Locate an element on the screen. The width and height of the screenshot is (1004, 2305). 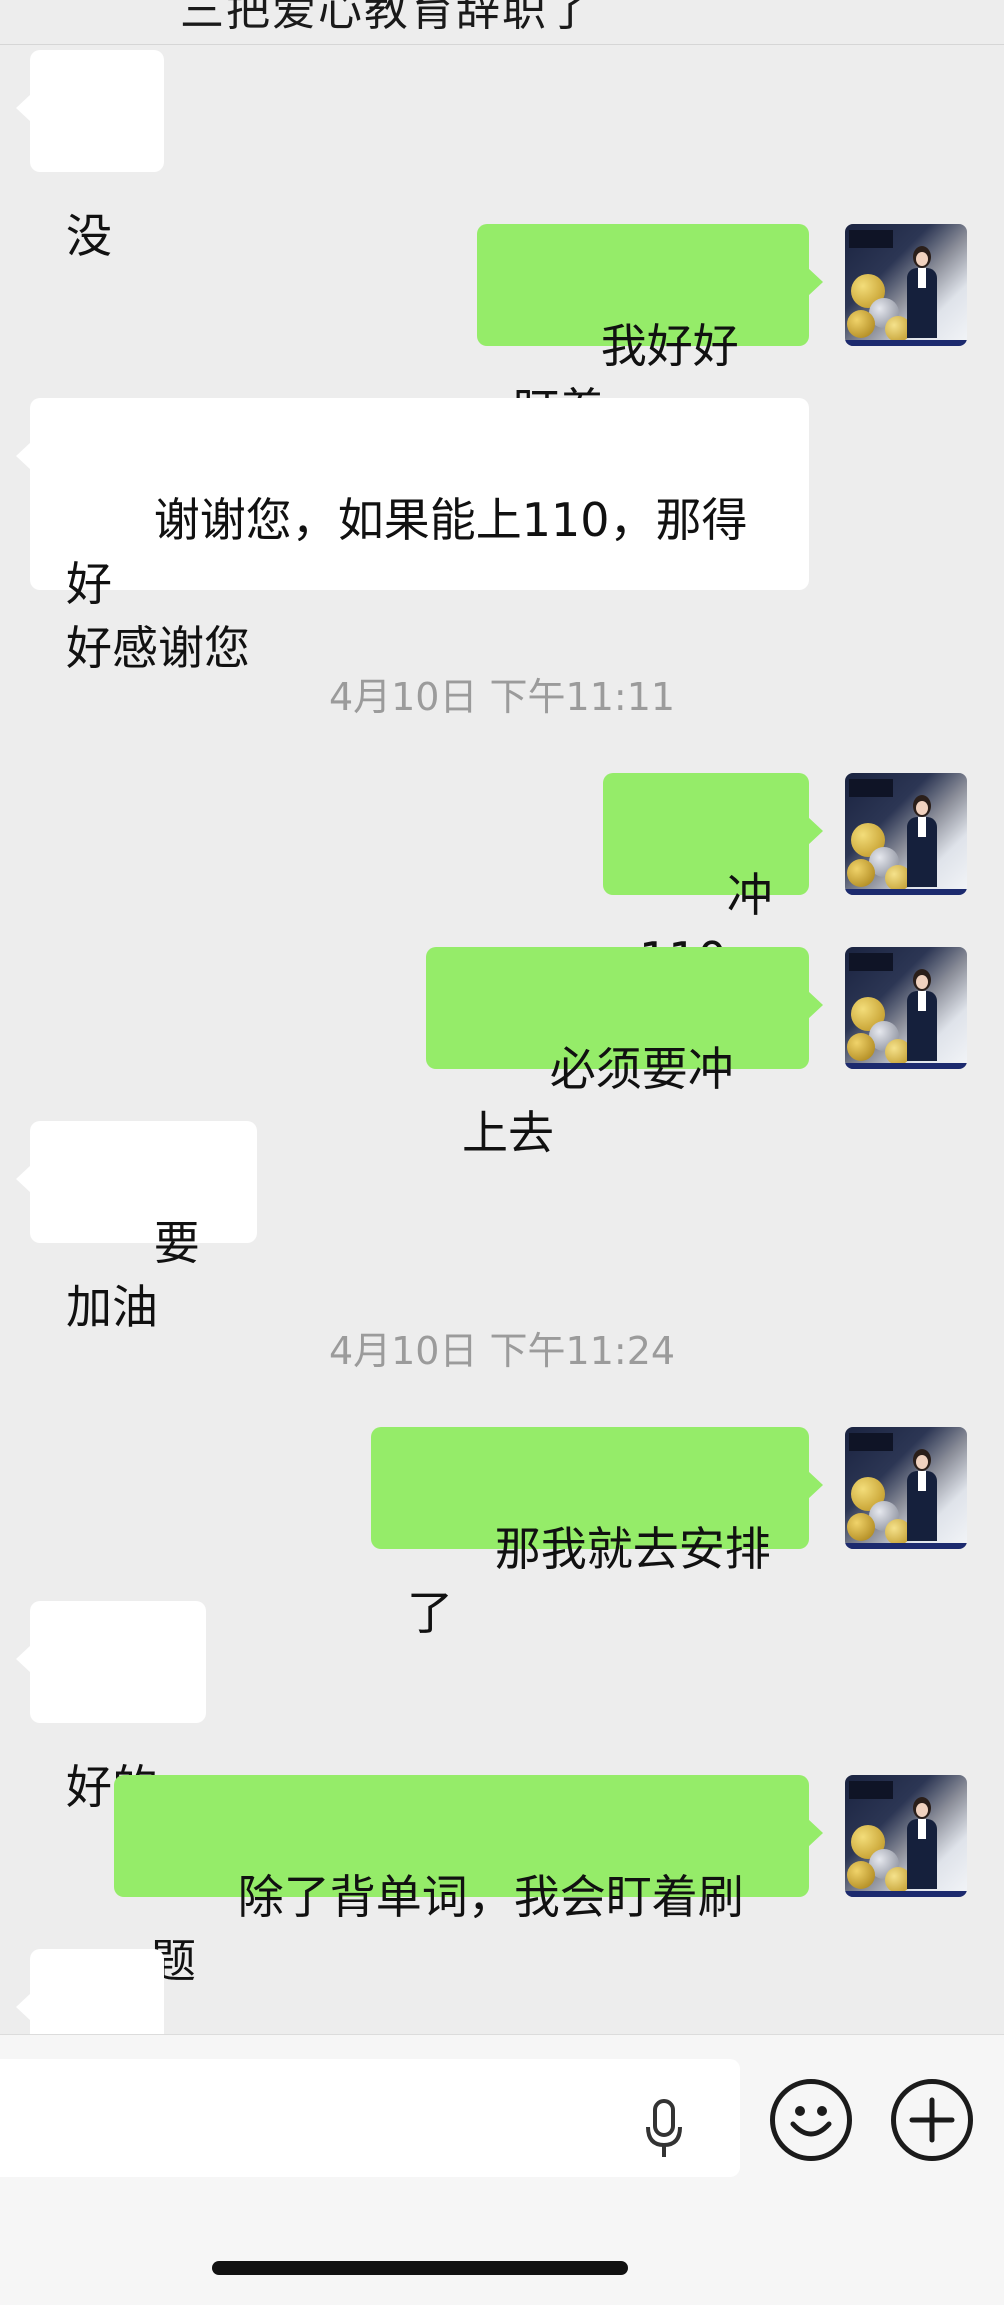
chat-header: 三把爱心教育辞职了 is located at coordinates (502, 22).